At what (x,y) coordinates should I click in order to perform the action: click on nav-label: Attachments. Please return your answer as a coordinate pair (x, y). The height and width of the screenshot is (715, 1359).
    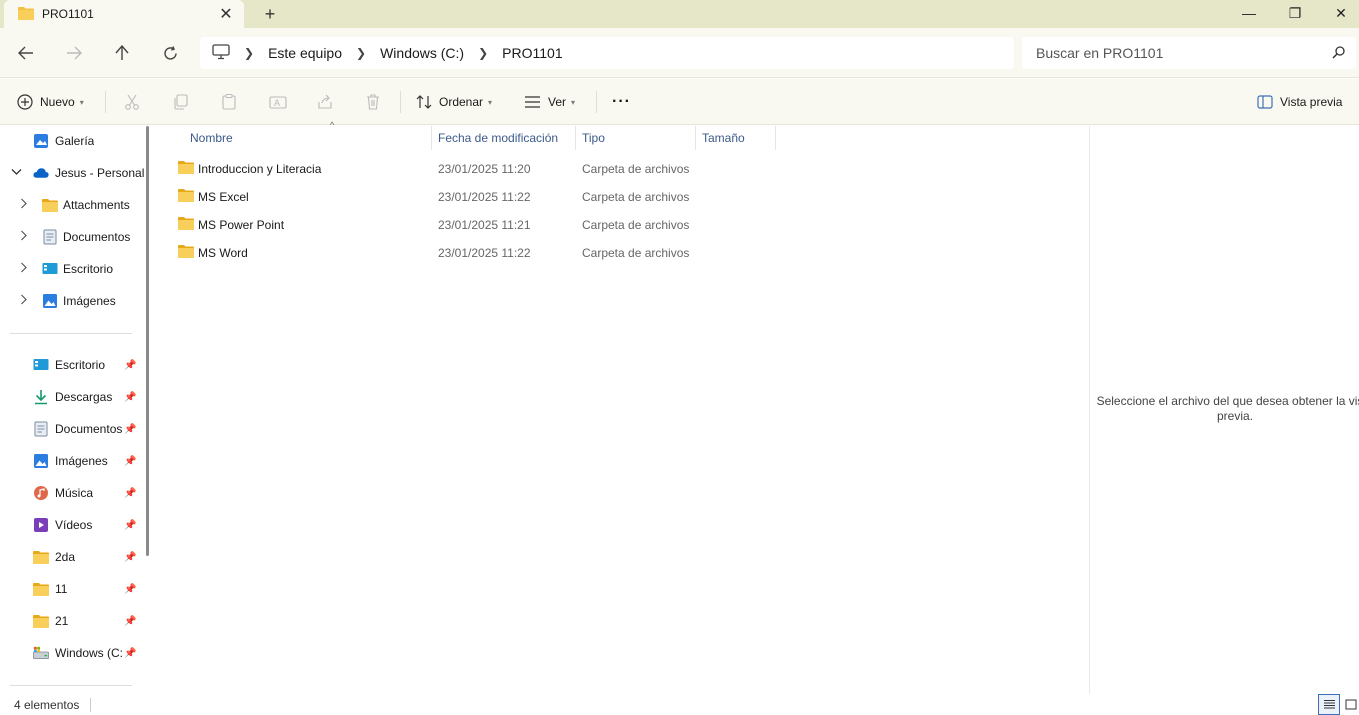
    Looking at the image, I should click on (96, 205).